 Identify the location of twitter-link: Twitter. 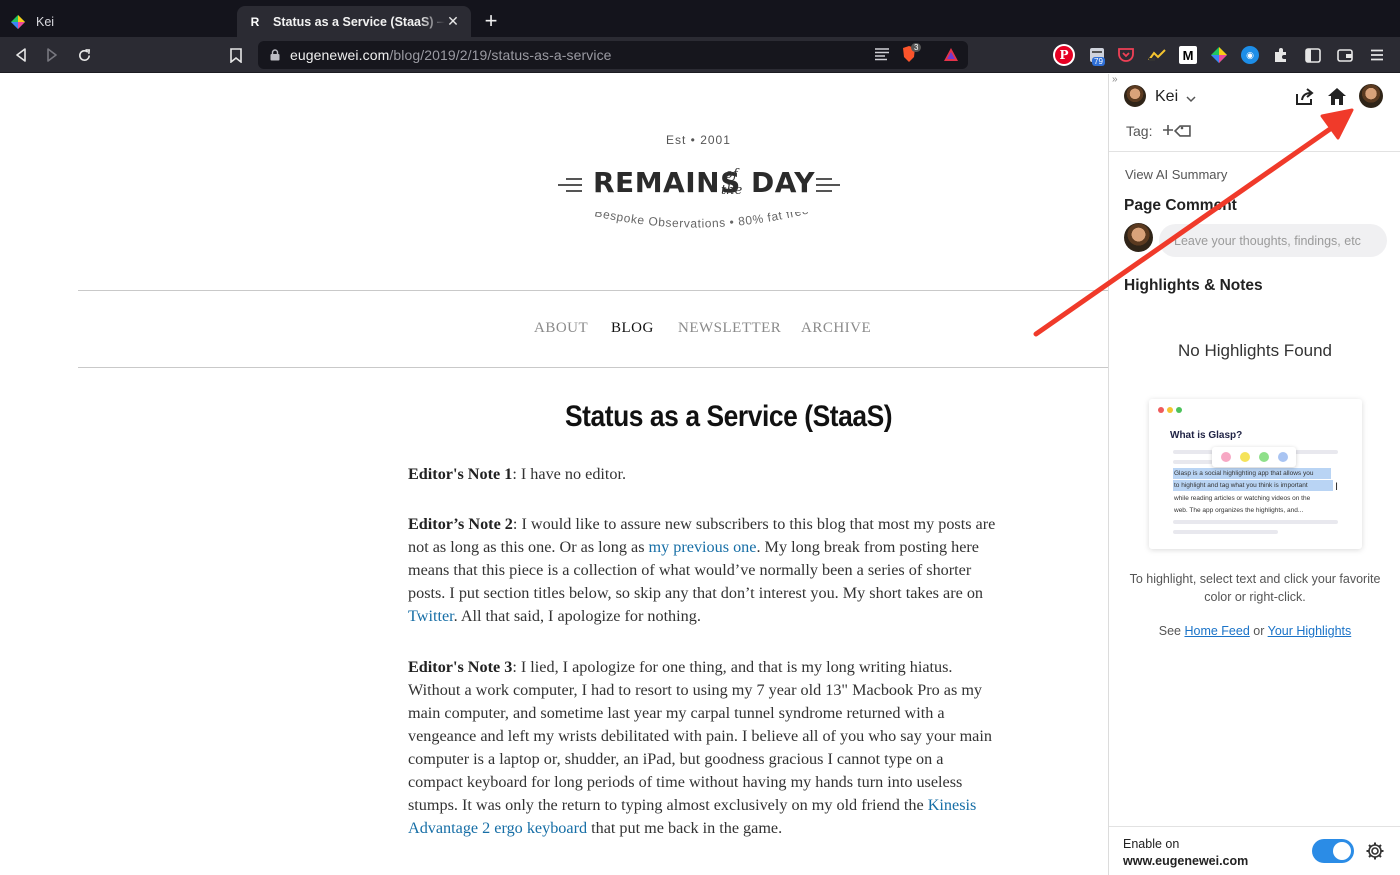
(431, 616).